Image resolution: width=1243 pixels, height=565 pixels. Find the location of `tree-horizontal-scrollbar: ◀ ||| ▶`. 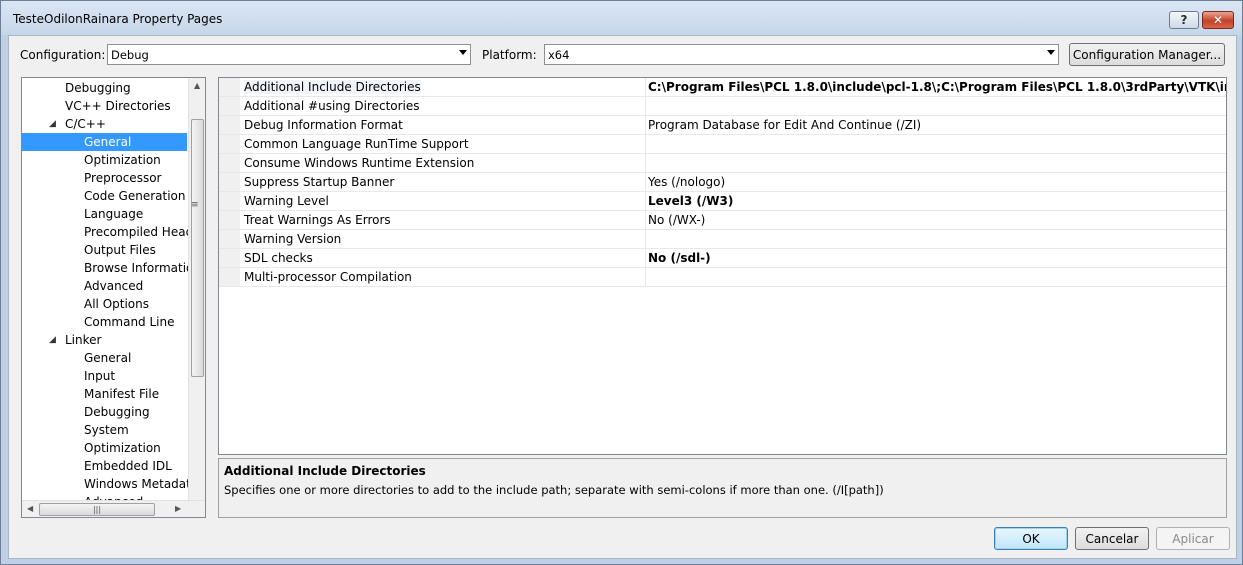

tree-horizontal-scrollbar: ◀ ||| ▶ is located at coordinates (113, 508).